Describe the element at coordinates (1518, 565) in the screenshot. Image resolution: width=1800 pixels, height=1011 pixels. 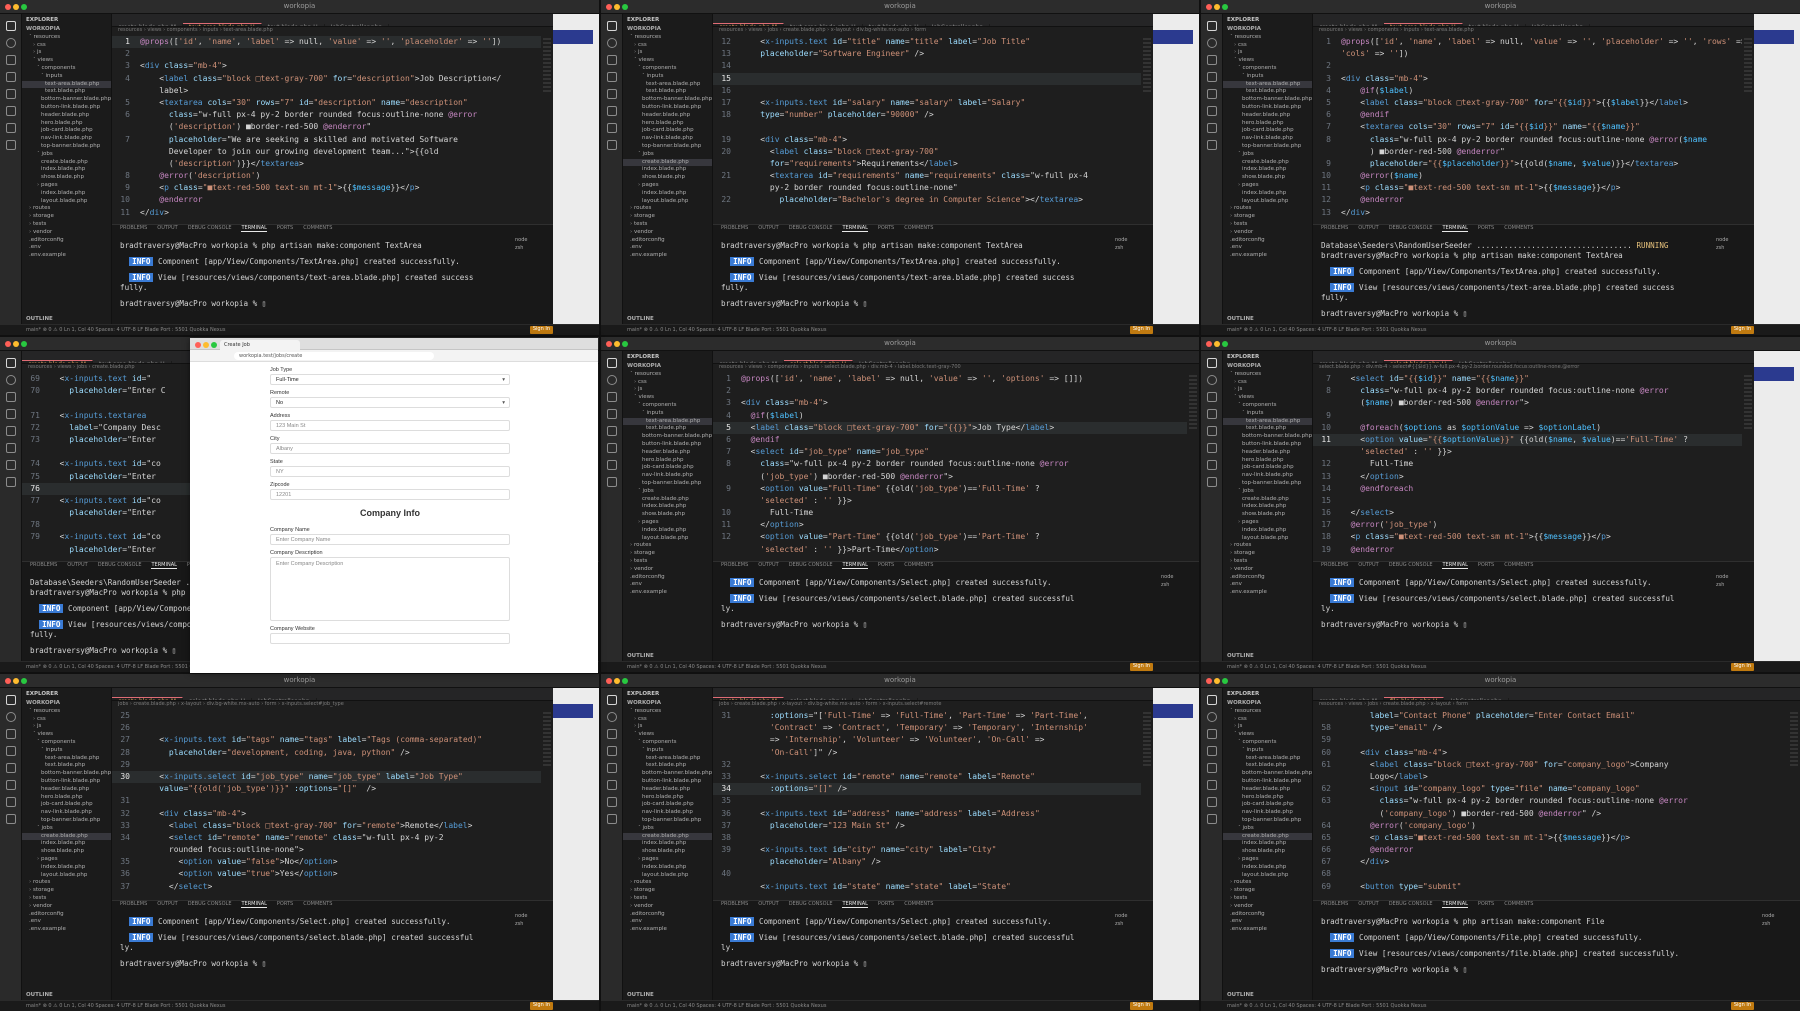
I see `panel-tab: COMMENTS` at that location.